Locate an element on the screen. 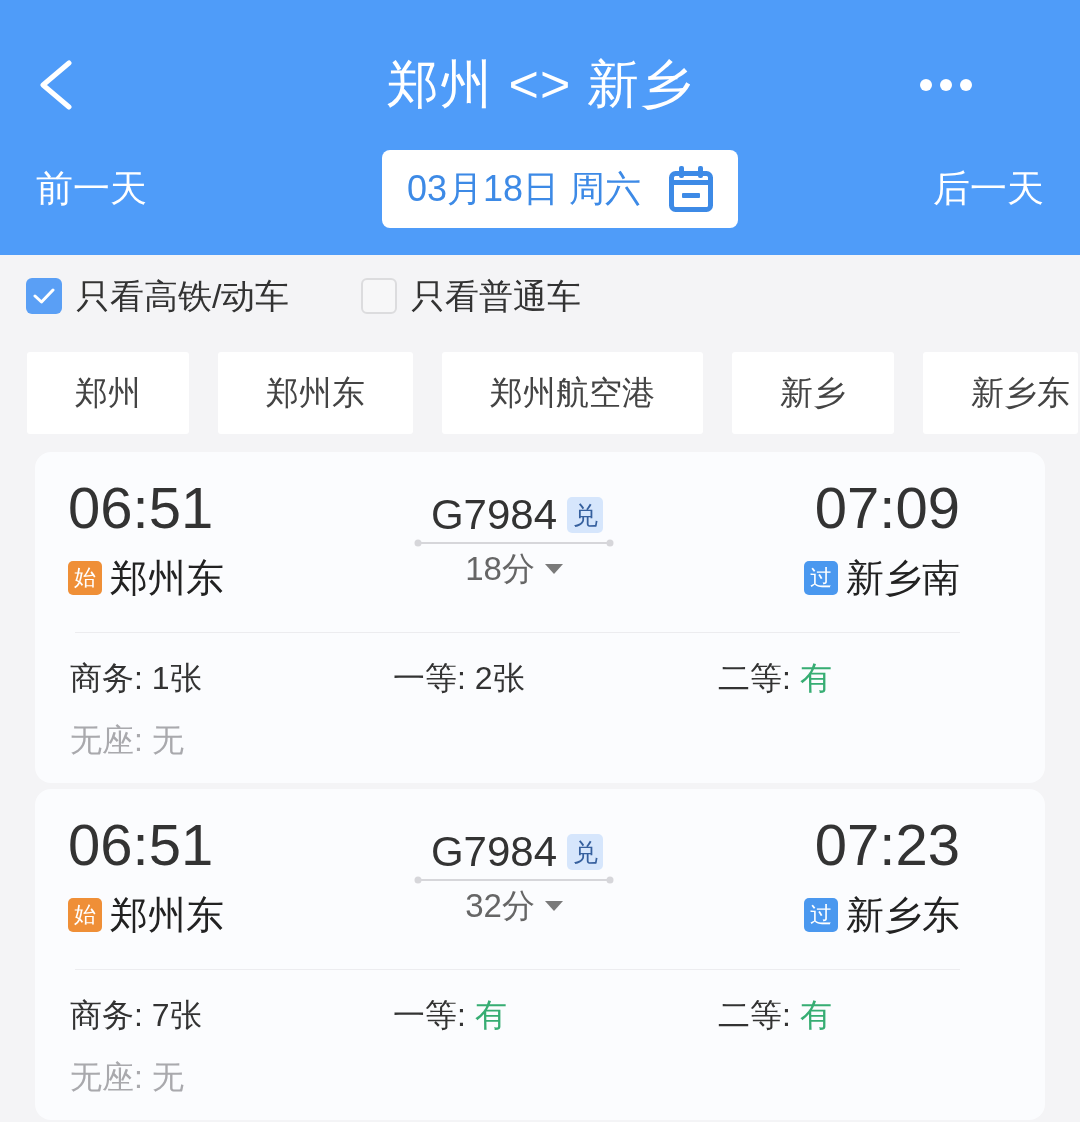  station-chip: 郑州东 is located at coordinates (315, 393).